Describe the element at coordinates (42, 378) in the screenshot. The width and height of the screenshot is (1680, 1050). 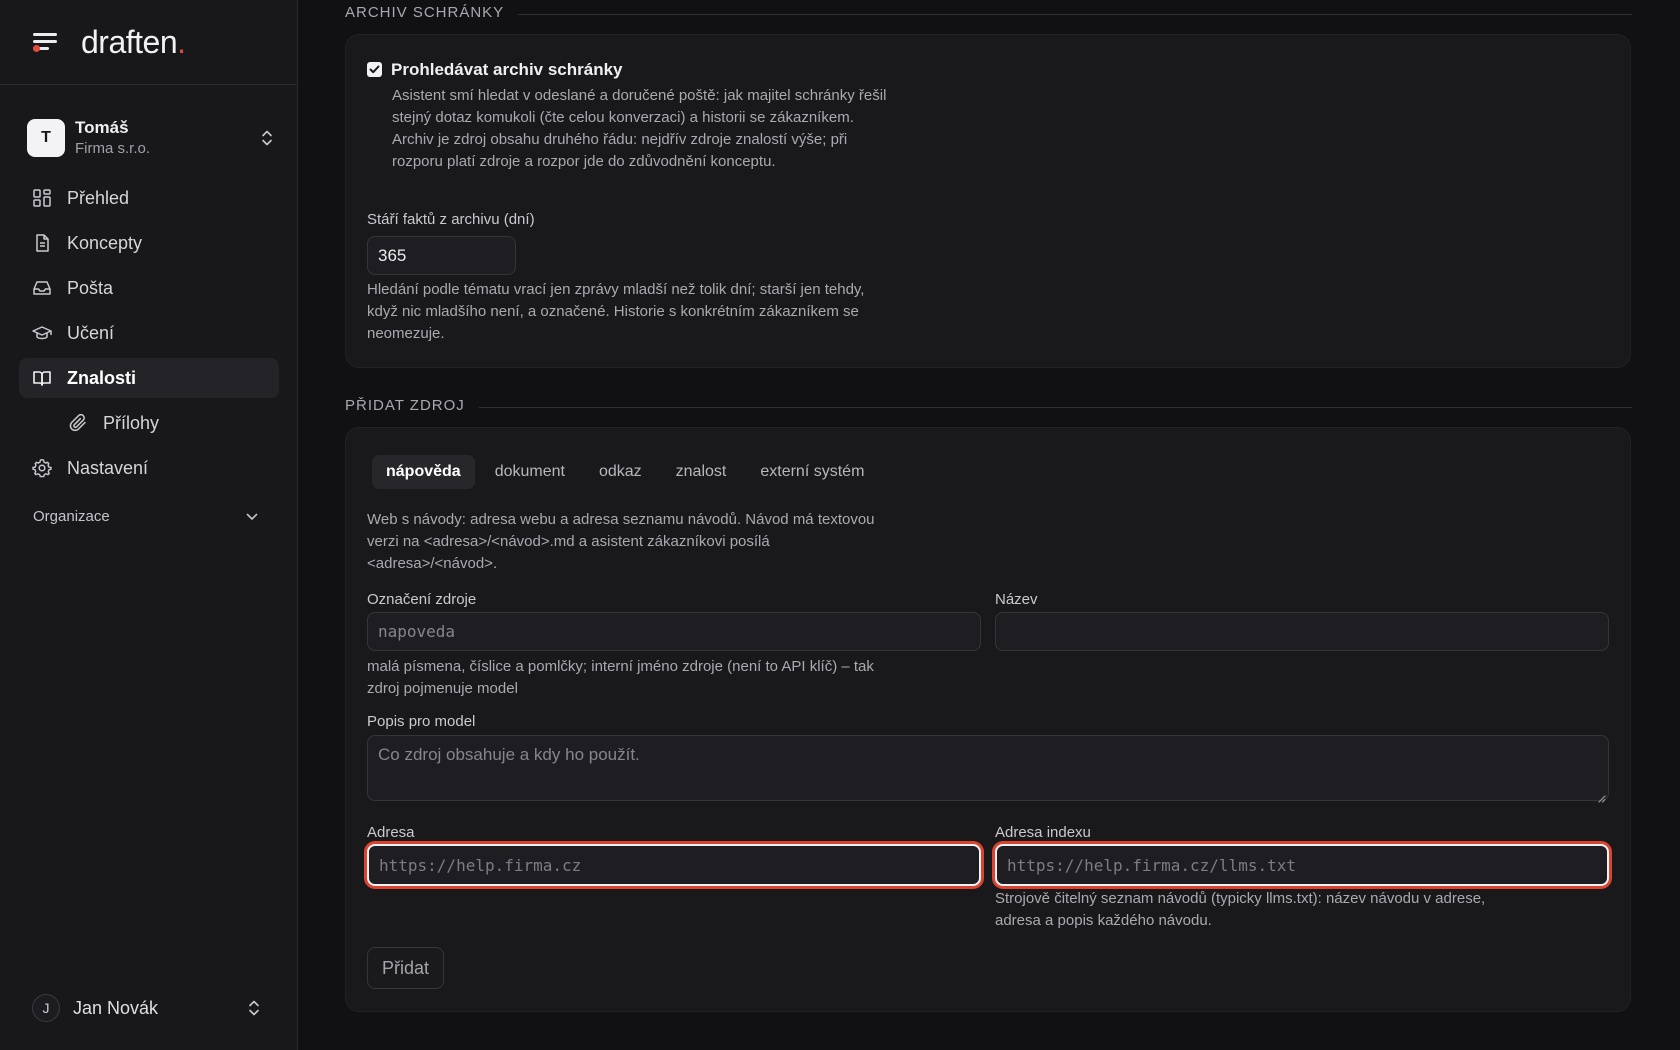
I see `open-book-icon` at that location.